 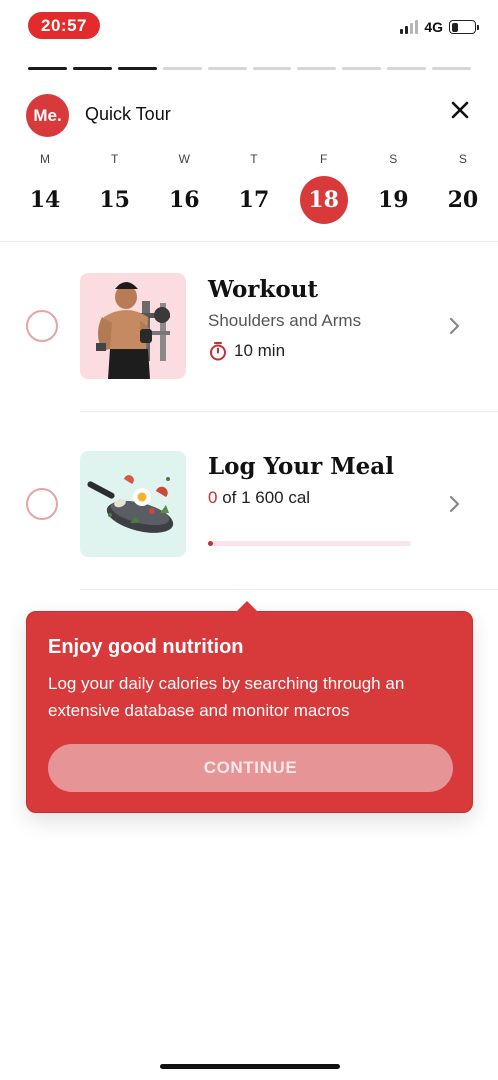 What do you see at coordinates (393, 200) in the screenshot?
I see `day-number: 19` at bounding box center [393, 200].